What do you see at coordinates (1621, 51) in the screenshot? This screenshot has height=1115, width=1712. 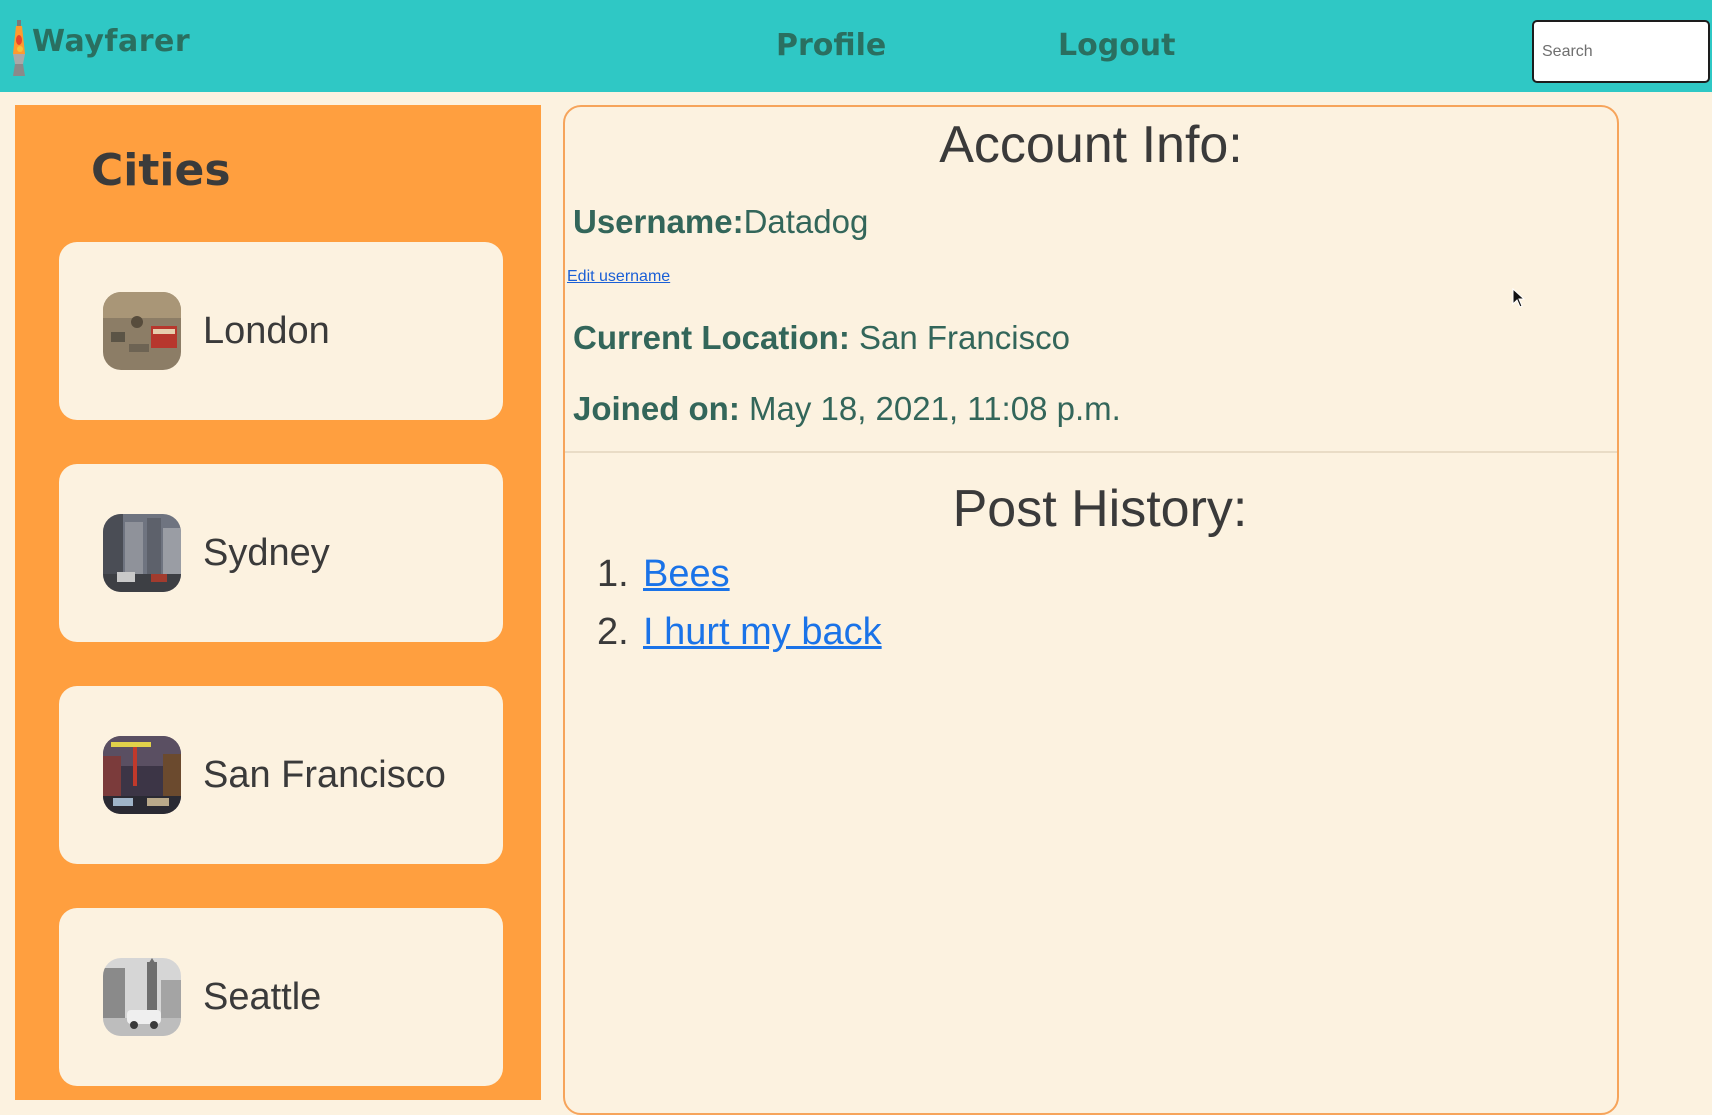 I see `search-input` at bounding box center [1621, 51].